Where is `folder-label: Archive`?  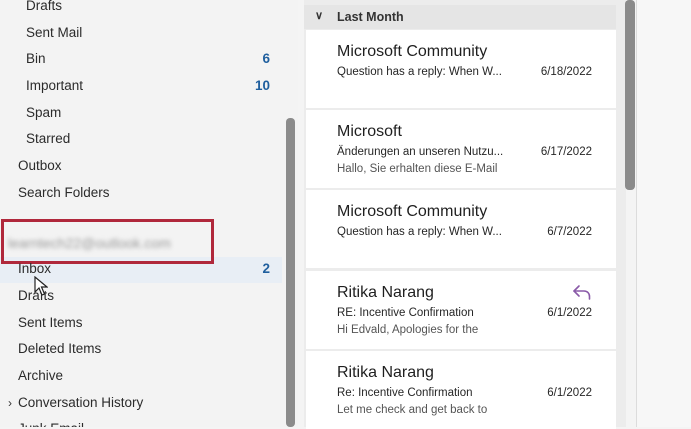
folder-label: Archive is located at coordinates (41, 375).